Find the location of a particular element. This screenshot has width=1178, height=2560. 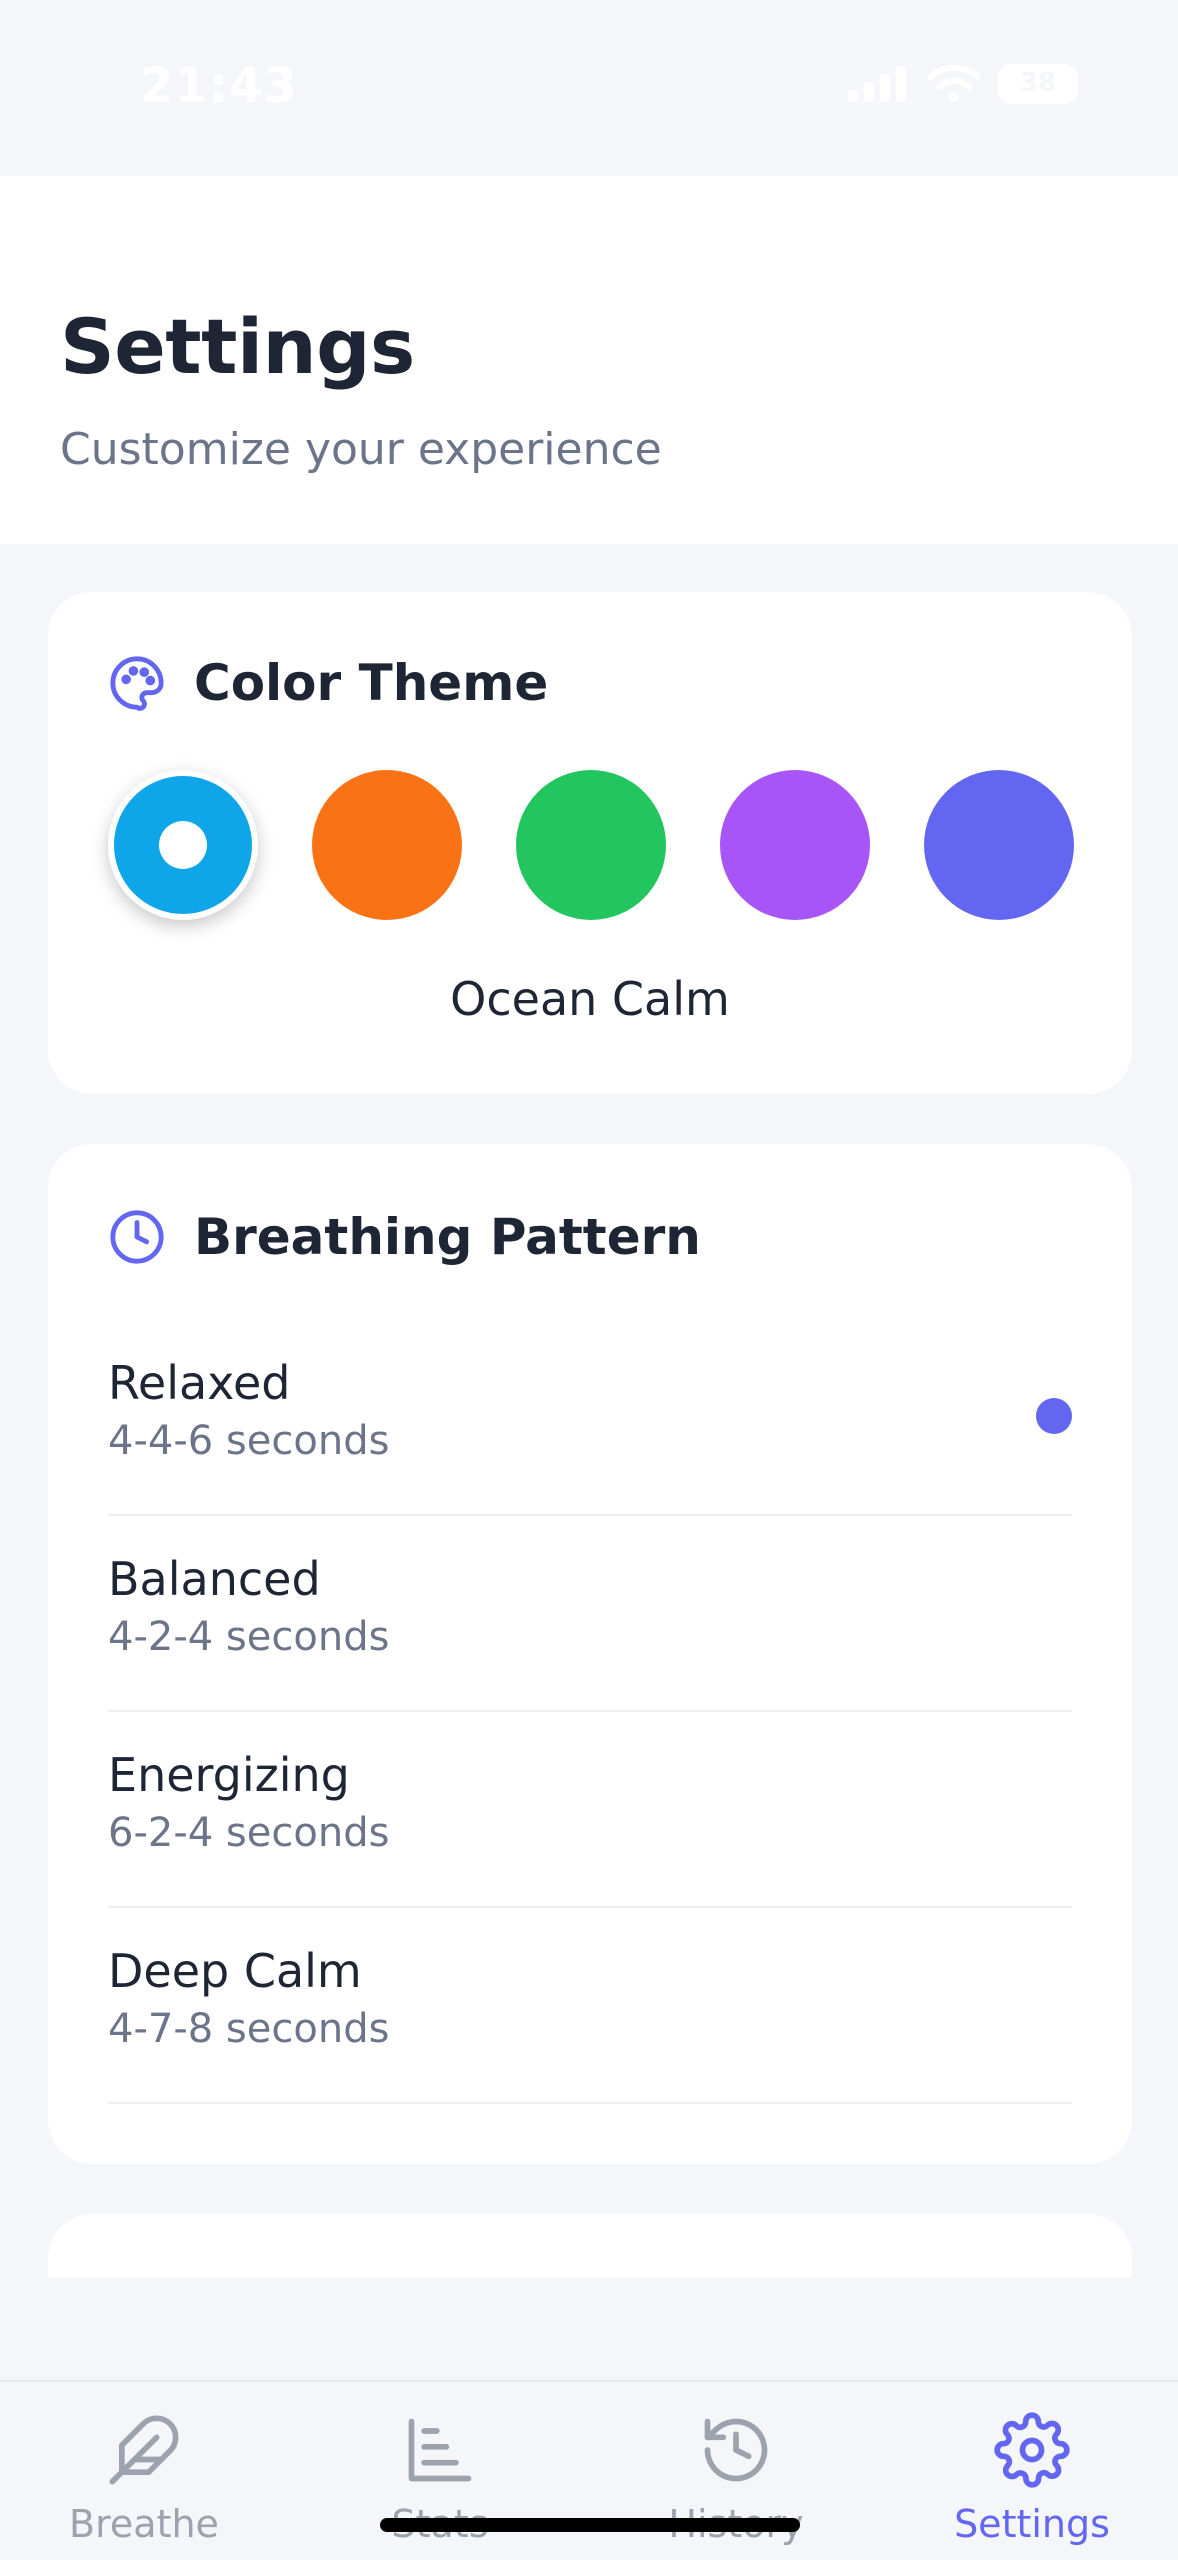

pattern-description: 4-7-8 seconds is located at coordinates (249, 2029).